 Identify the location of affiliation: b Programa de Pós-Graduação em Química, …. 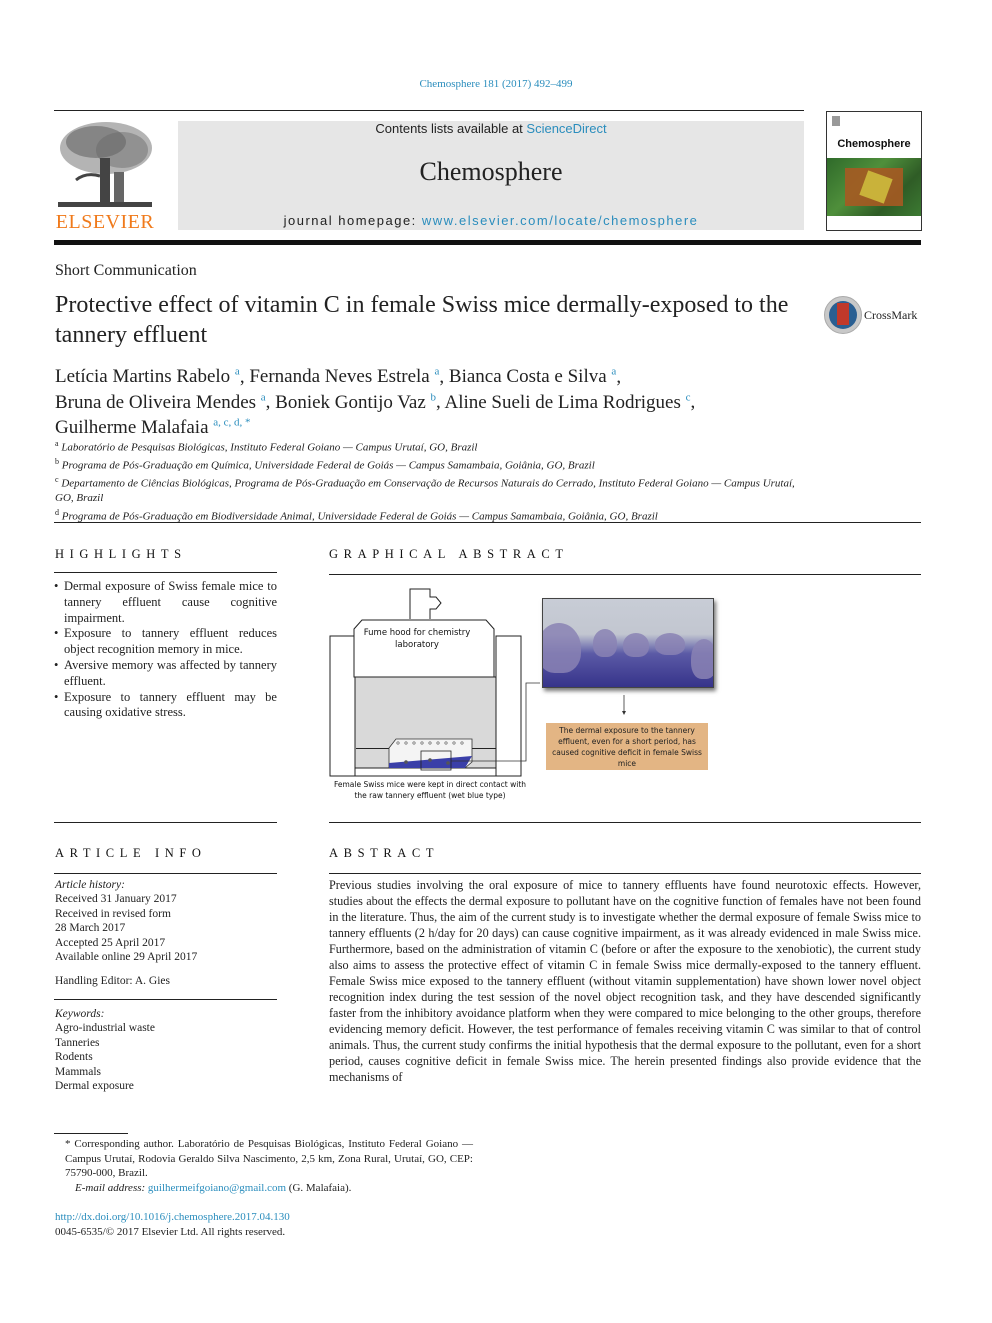
(325, 464).